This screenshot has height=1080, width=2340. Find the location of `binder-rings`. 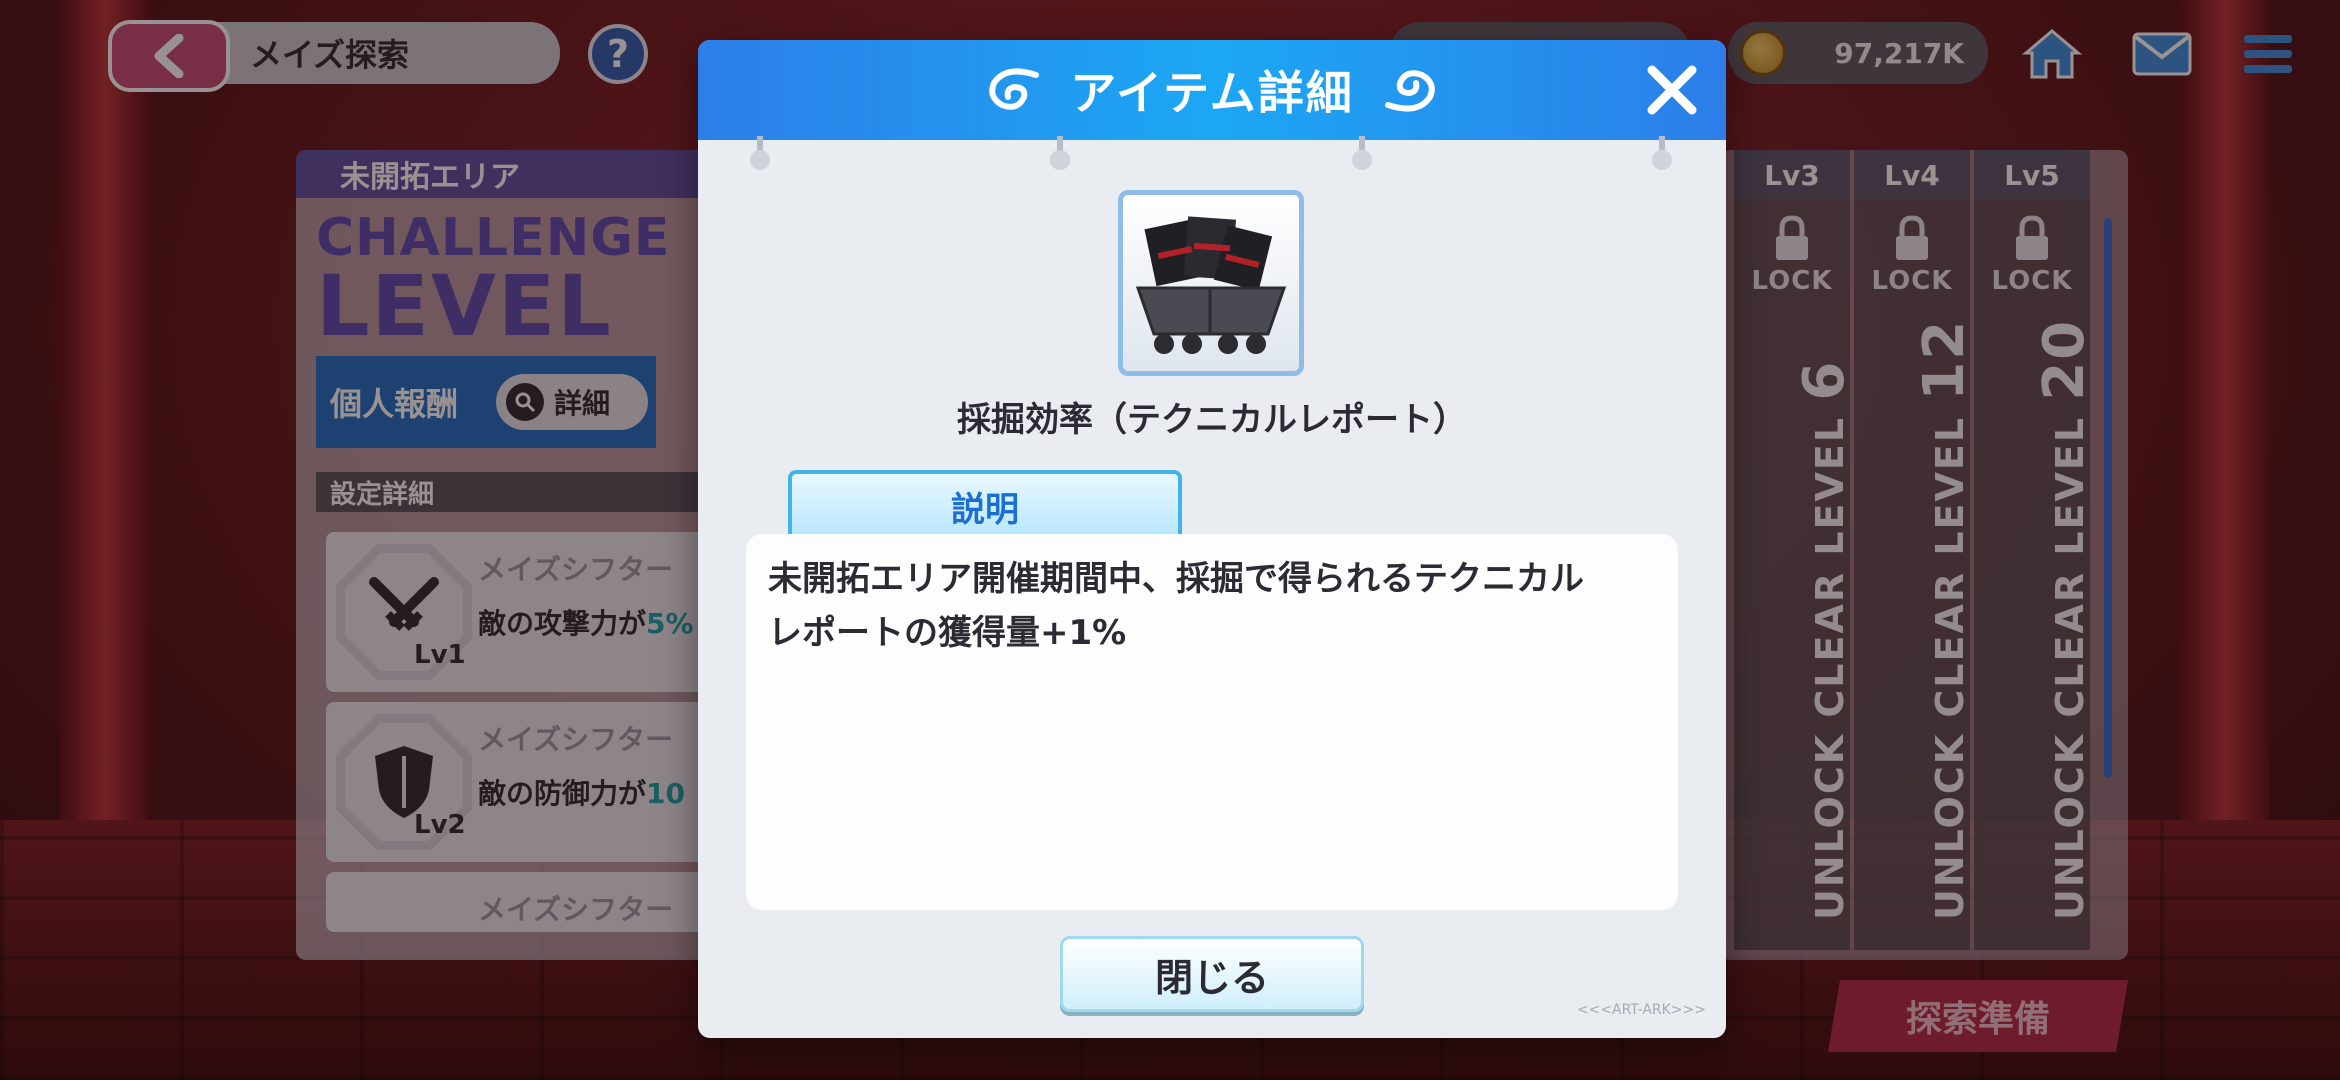

binder-rings is located at coordinates (1212, 156).